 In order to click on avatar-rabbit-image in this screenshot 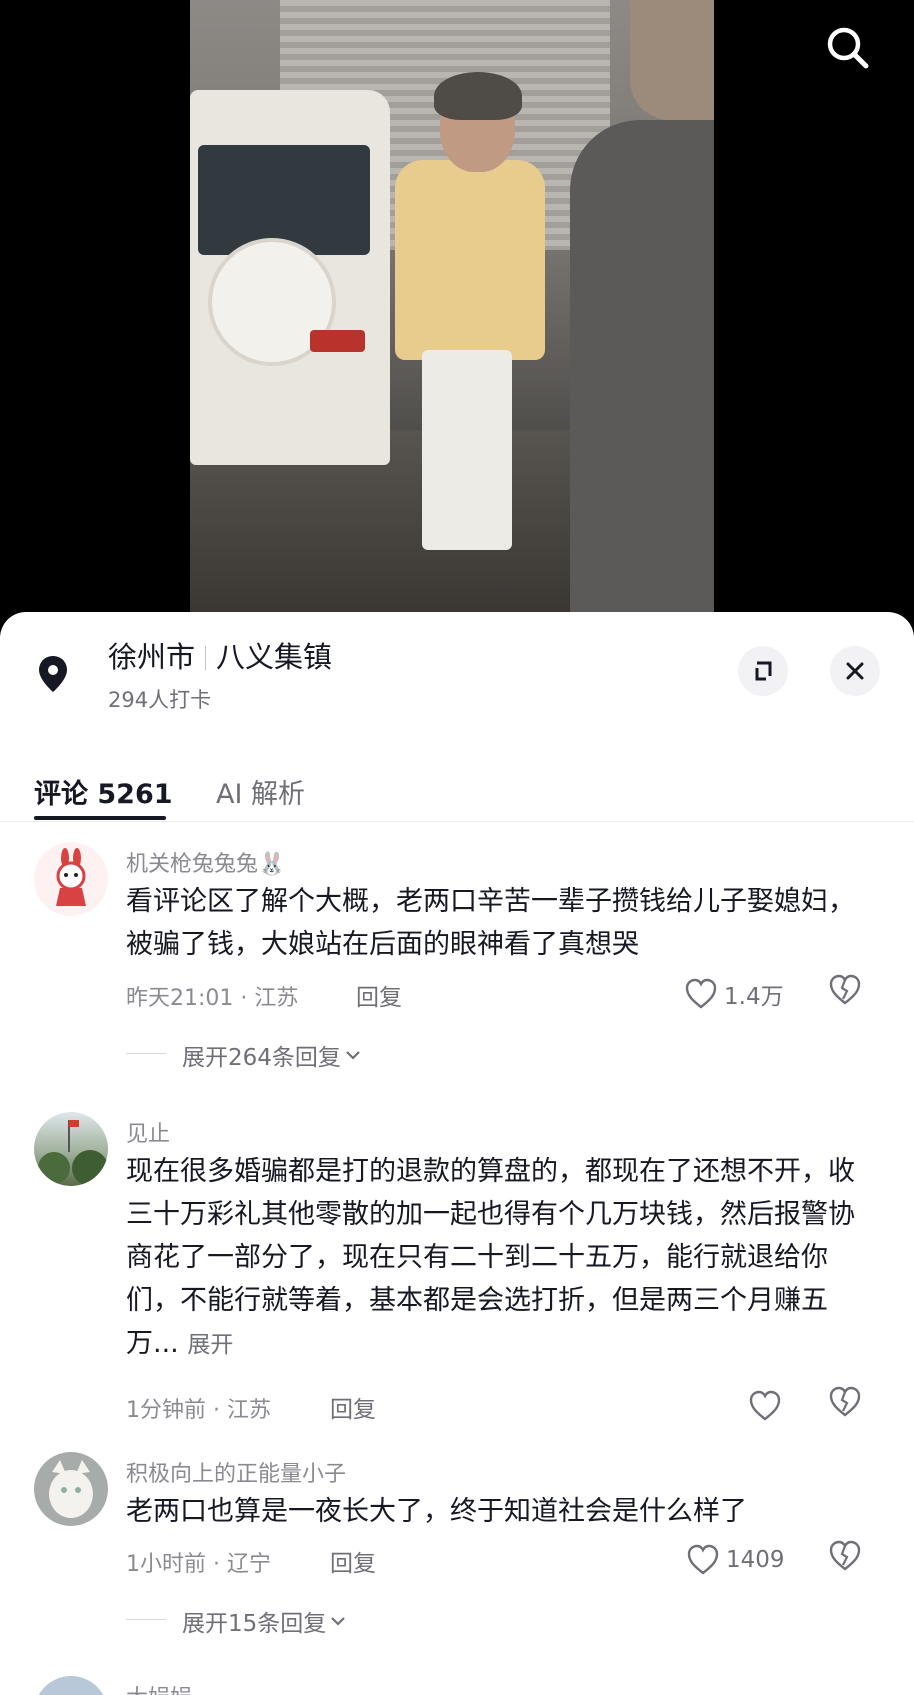, I will do `click(71, 877)`.